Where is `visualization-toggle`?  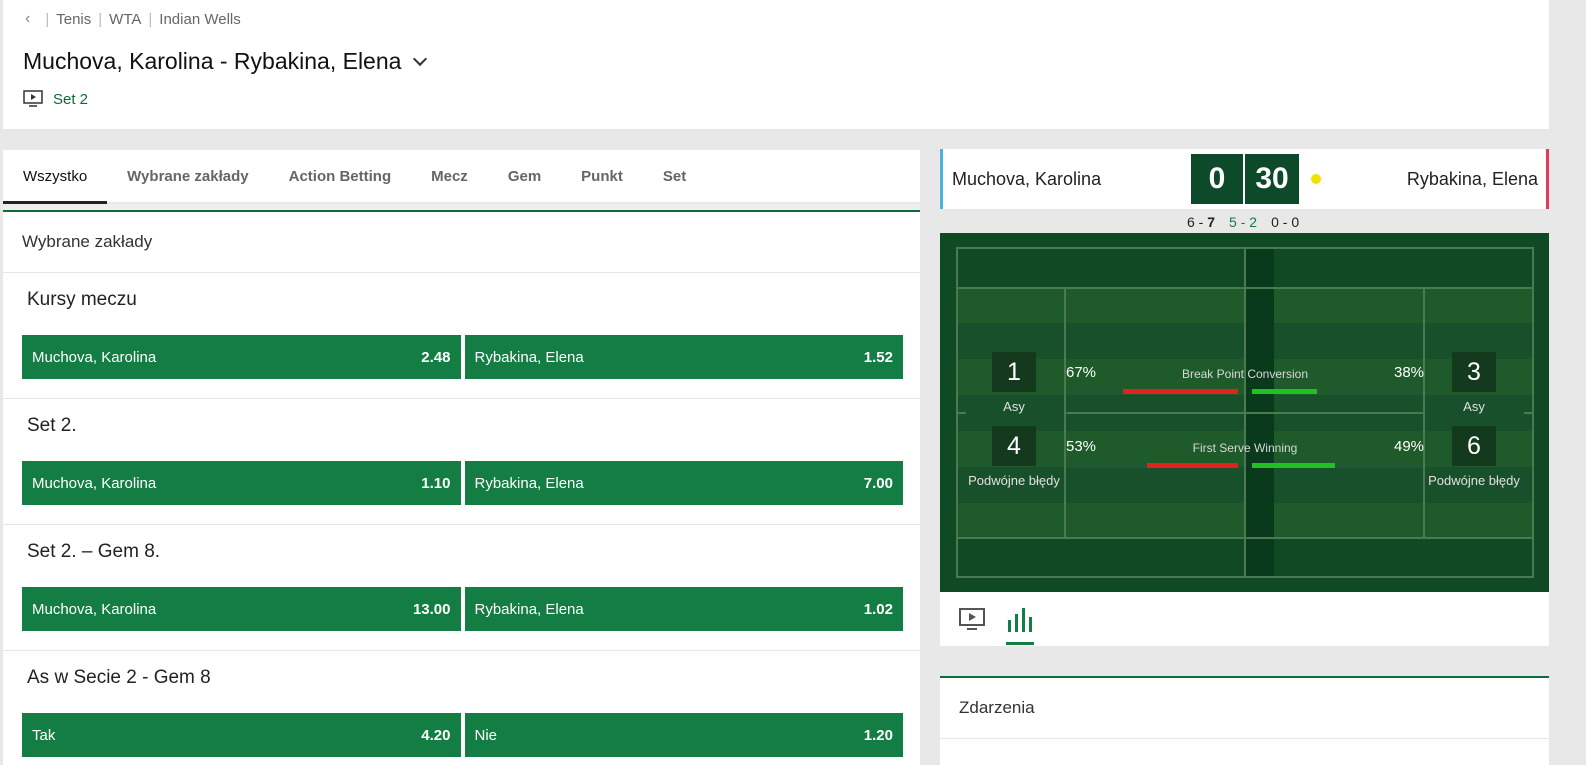 visualization-toggle is located at coordinates (1244, 619).